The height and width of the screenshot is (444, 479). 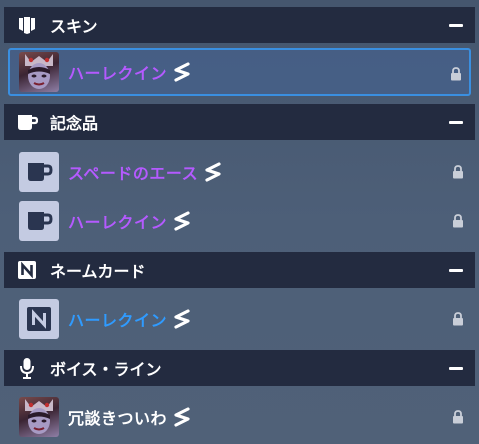 I want to click on namecard-icon, so click(x=27, y=270).